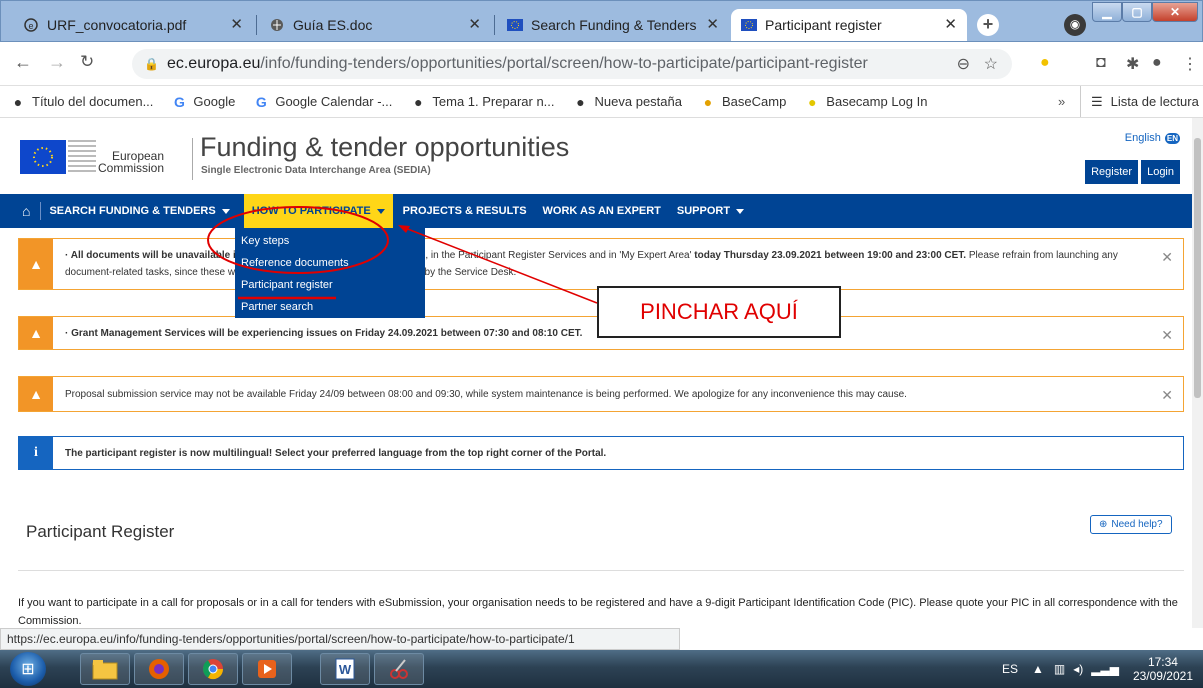 The height and width of the screenshot is (688, 1203). Describe the element at coordinates (1045, 63) in the screenshot. I see `extension-chick-icon: ●` at that location.